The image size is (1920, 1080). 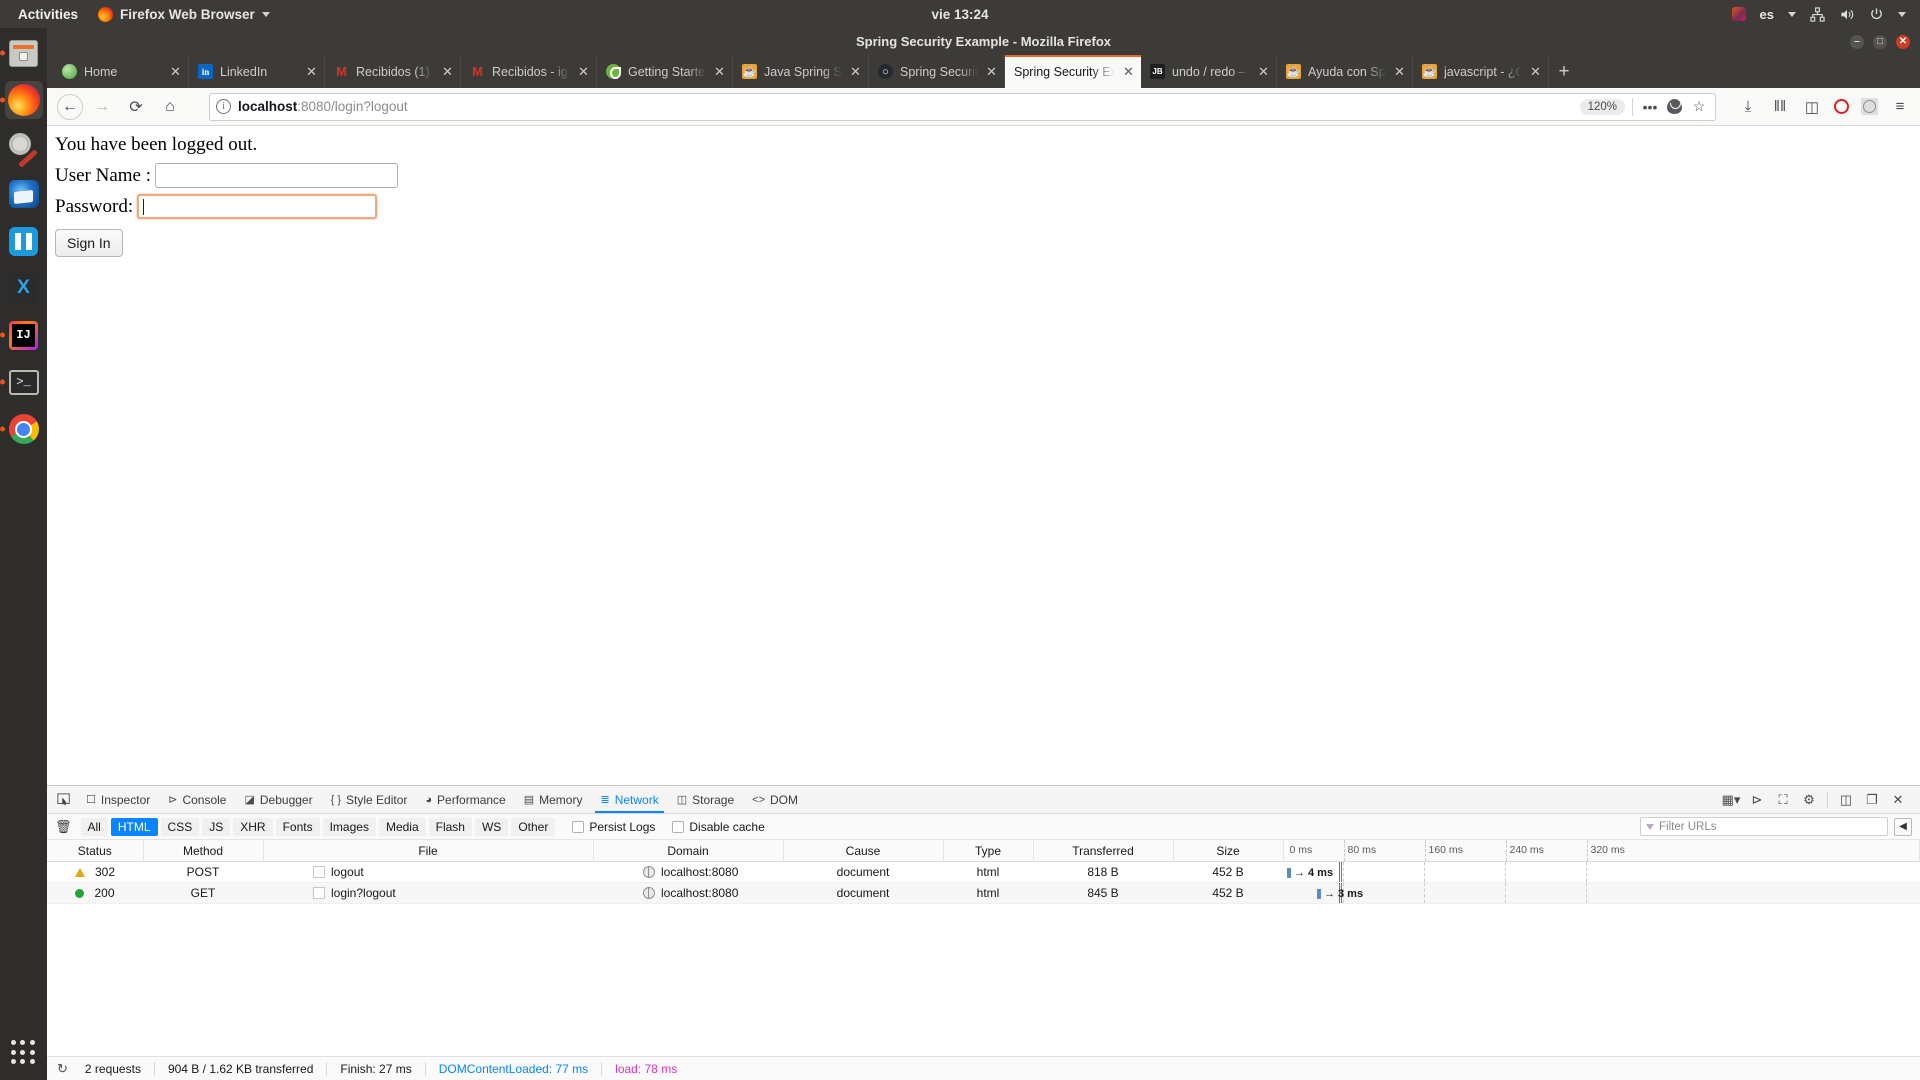 What do you see at coordinates (1073, 71) in the screenshot?
I see `tab-spring-security-example: Spring Security Exa ✕` at bounding box center [1073, 71].